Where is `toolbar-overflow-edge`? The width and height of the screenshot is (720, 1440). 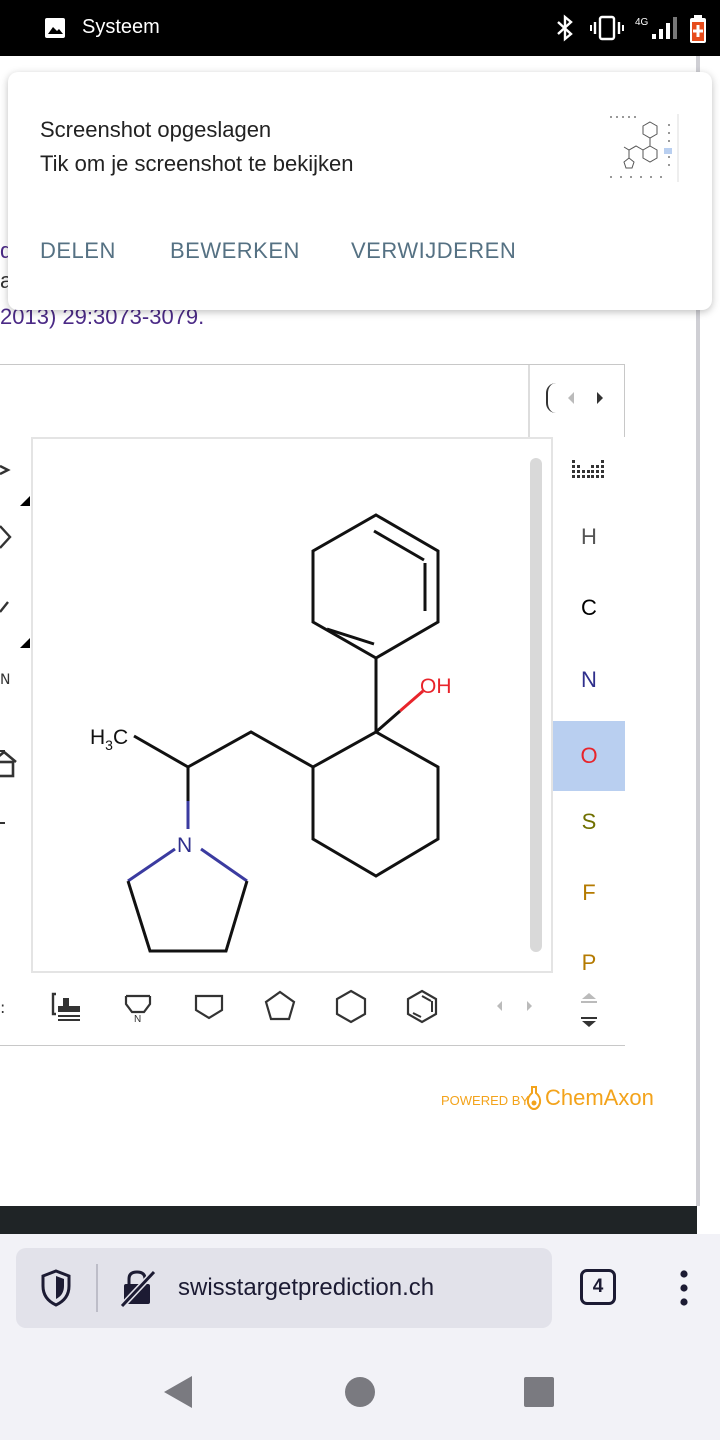
toolbar-overflow-edge is located at coordinates (551, 398).